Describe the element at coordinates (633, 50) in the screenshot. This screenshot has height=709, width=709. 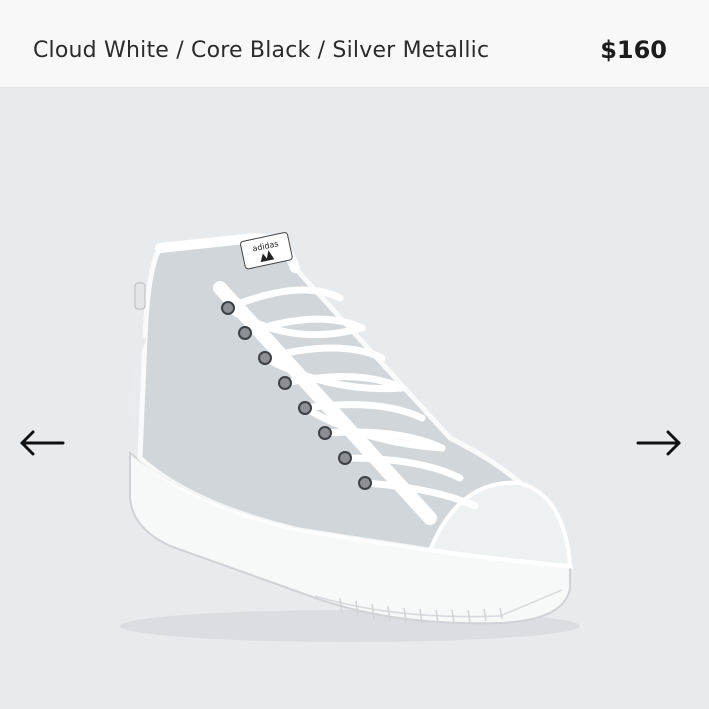
I see `price-label: $160` at that location.